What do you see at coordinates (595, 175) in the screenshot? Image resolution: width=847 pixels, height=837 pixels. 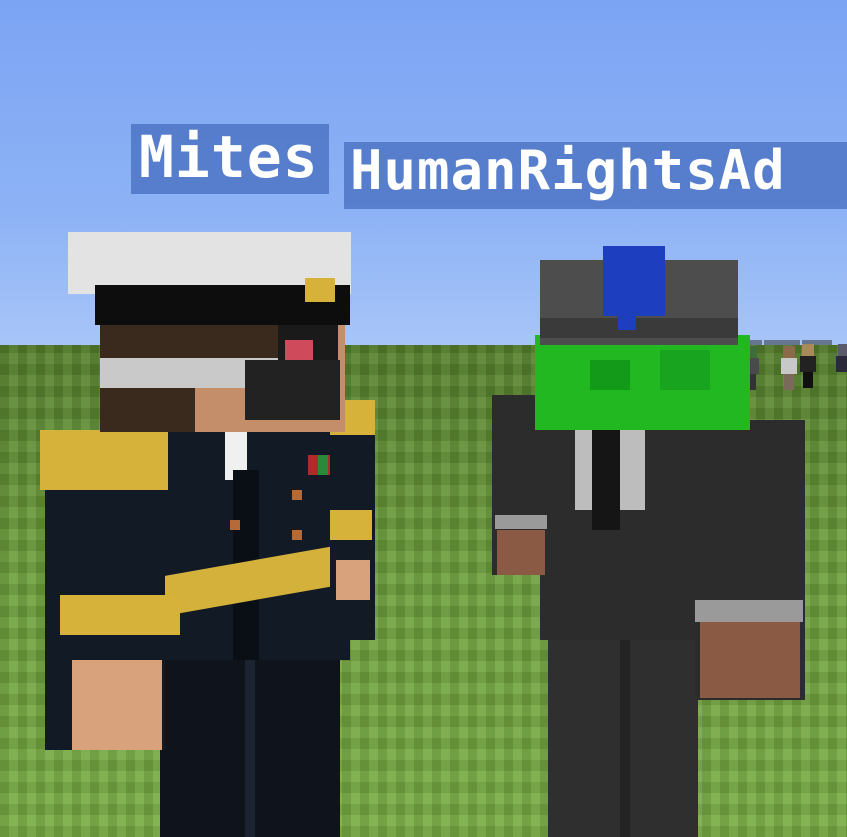 I see `nametag-humanrightsad: HumanRightsAd` at bounding box center [595, 175].